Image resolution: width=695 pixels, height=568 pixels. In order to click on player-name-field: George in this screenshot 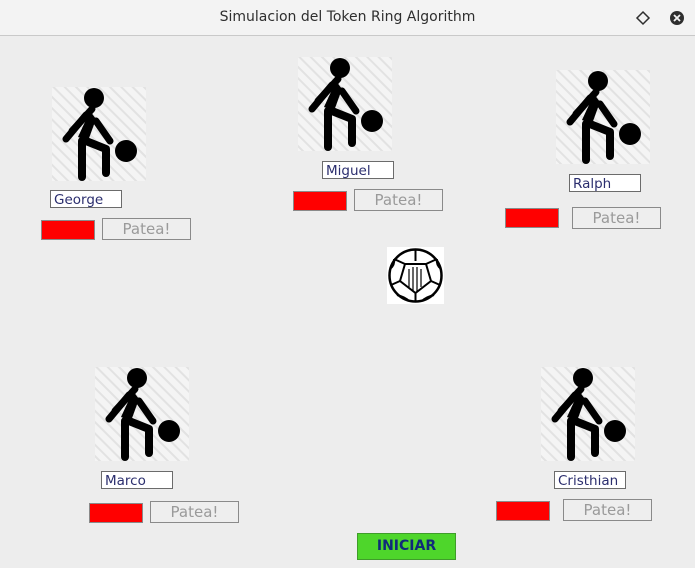, I will do `click(86, 199)`.